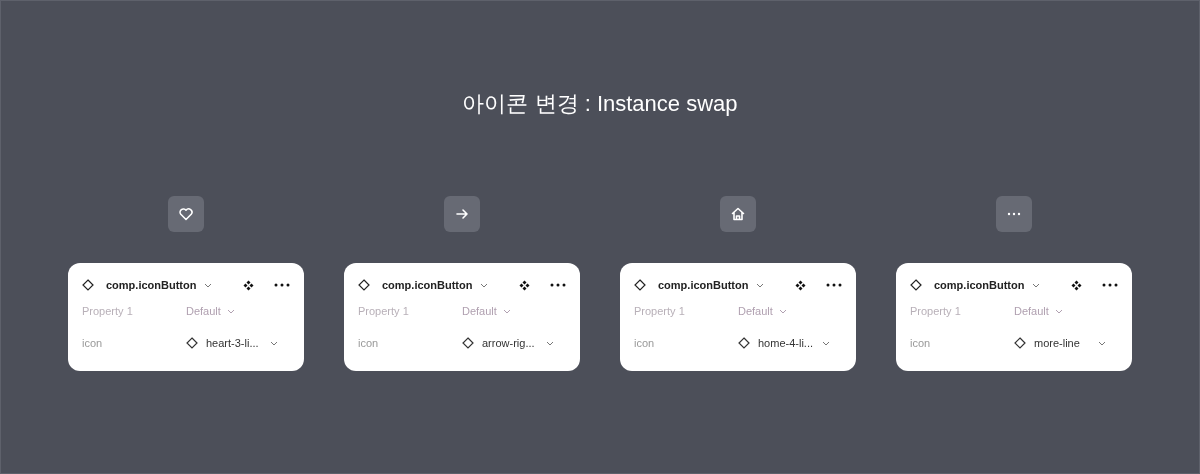 The width and height of the screenshot is (1200, 474). I want to click on heart-icon, so click(186, 214).